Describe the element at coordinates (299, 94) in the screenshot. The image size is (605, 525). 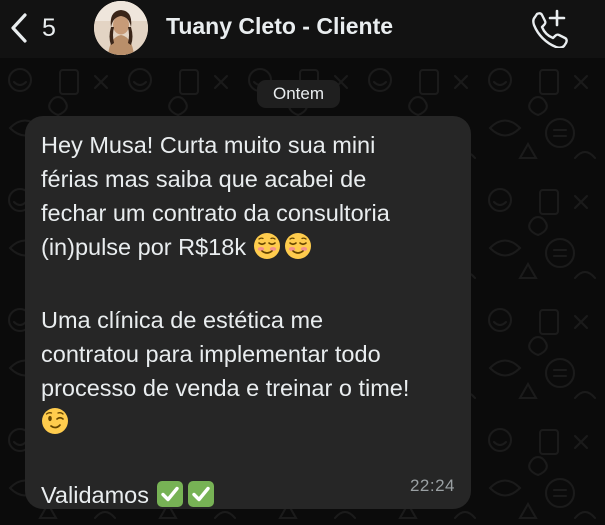
I see `date-separator: Ontem` at that location.